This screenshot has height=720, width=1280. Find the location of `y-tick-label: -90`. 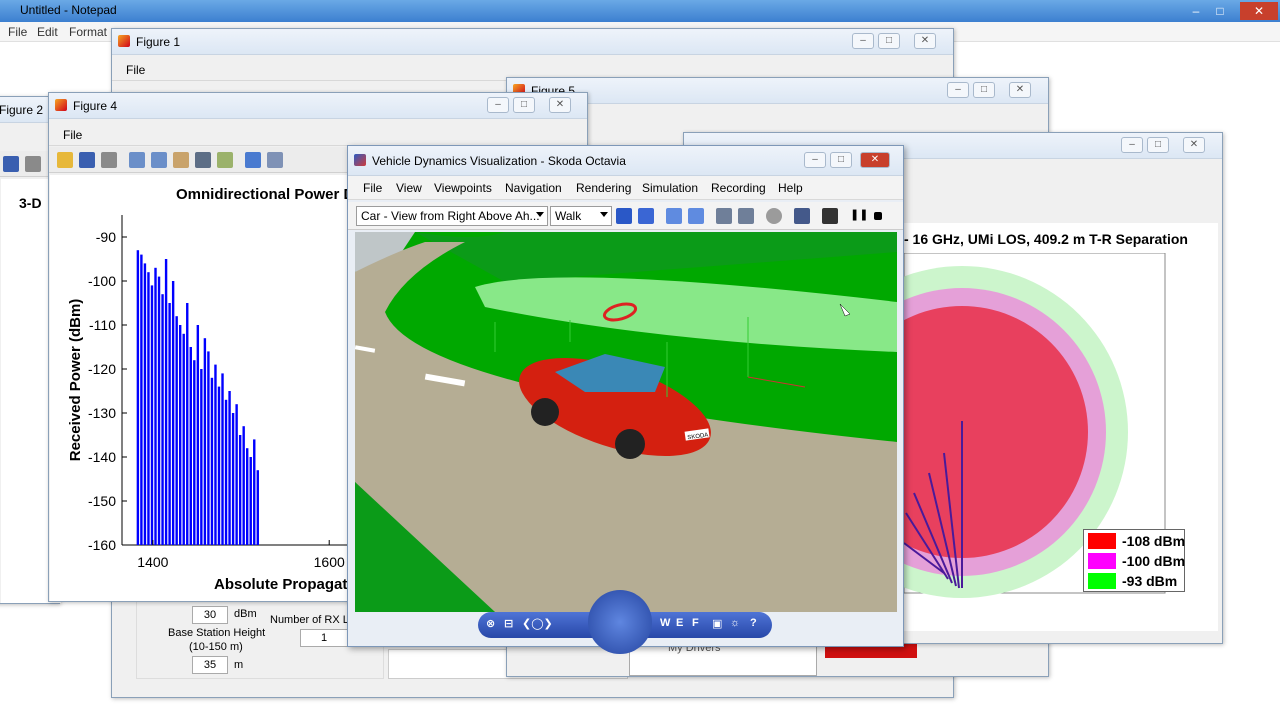

y-tick-label: -90 is located at coordinates (106, 237).